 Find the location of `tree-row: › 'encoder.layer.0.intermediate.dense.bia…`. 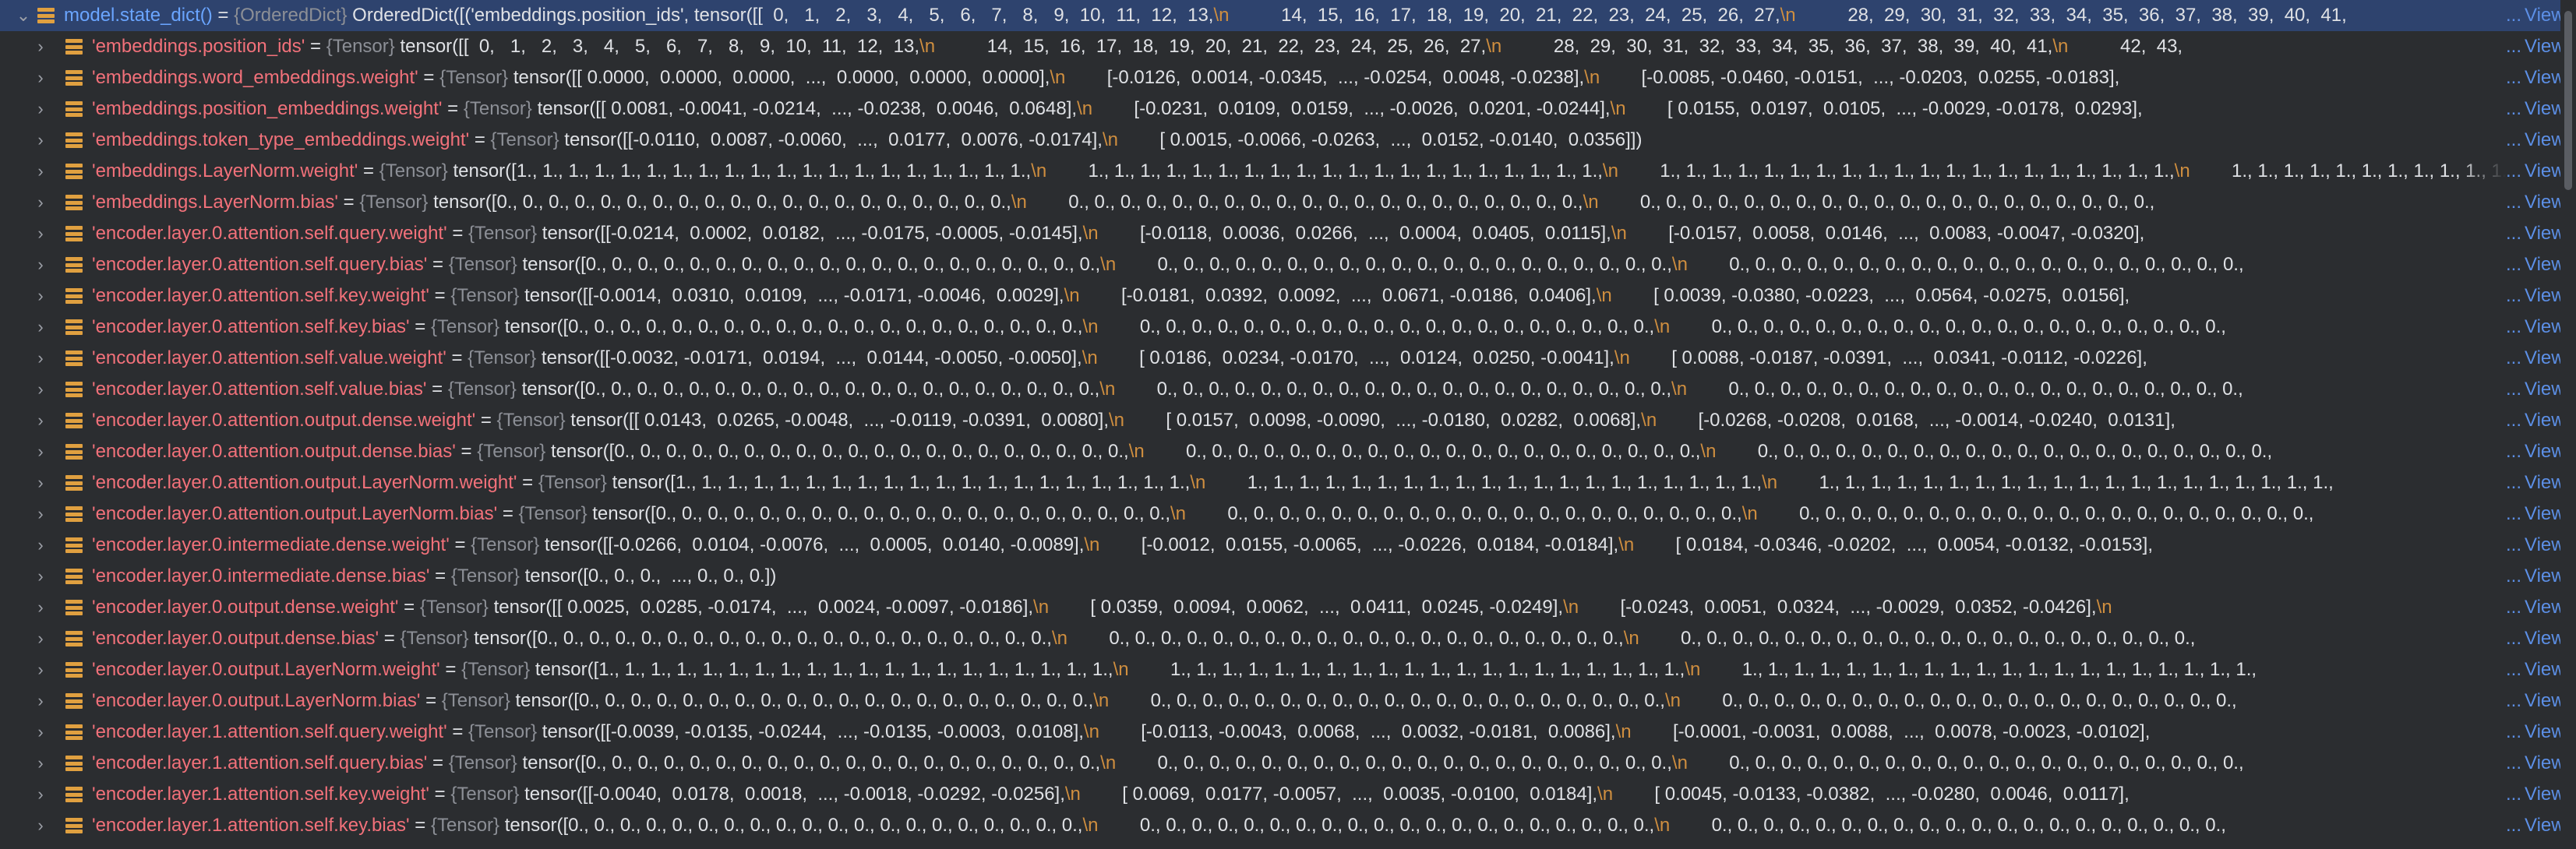

tree-row: › 'encoder.layer.0.intermediate.dense.bia… is located at coordinates (1288, 576).